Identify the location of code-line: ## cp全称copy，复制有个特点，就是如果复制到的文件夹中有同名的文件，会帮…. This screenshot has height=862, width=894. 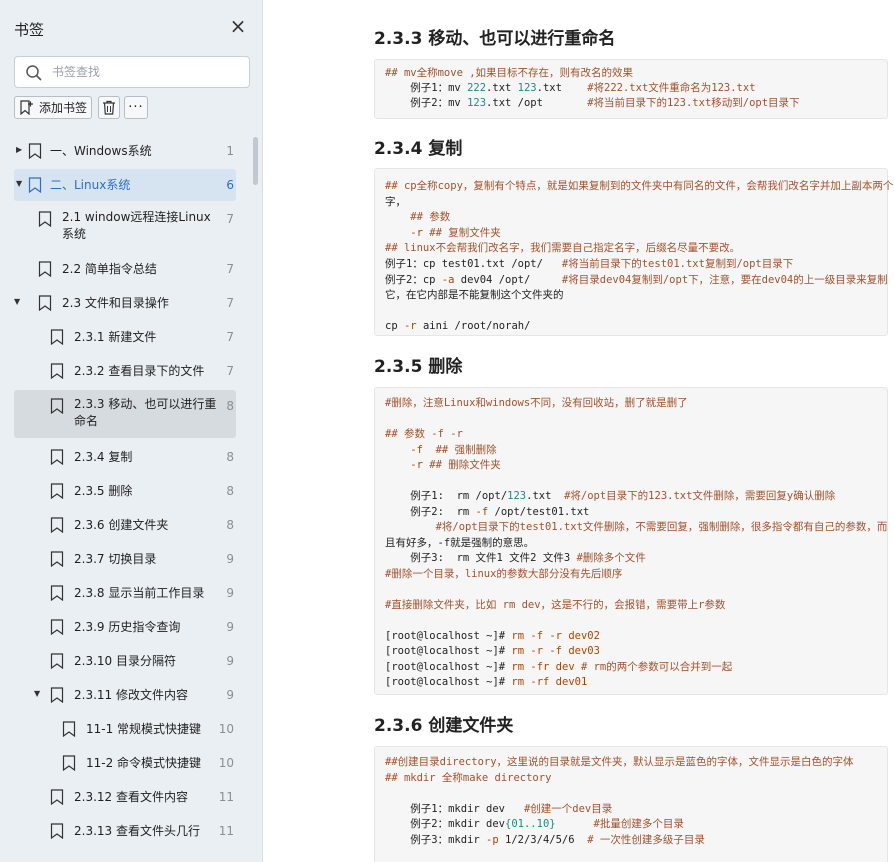
(639, 186).